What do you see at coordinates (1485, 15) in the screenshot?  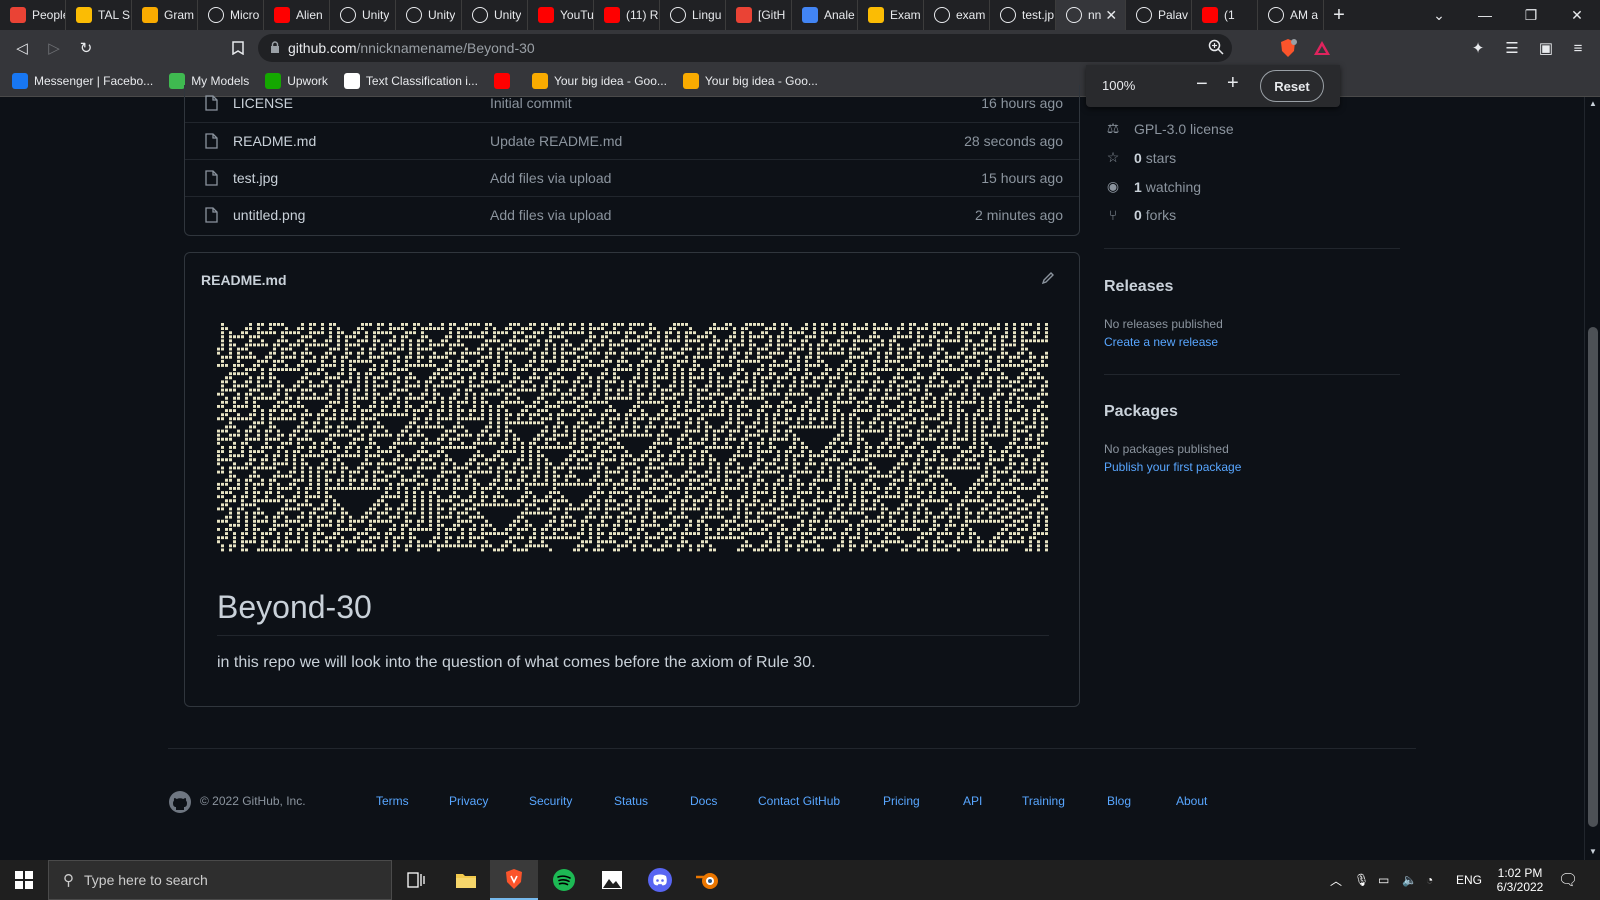 I see `minimize-button: —` at bounding box center [1485, 15].